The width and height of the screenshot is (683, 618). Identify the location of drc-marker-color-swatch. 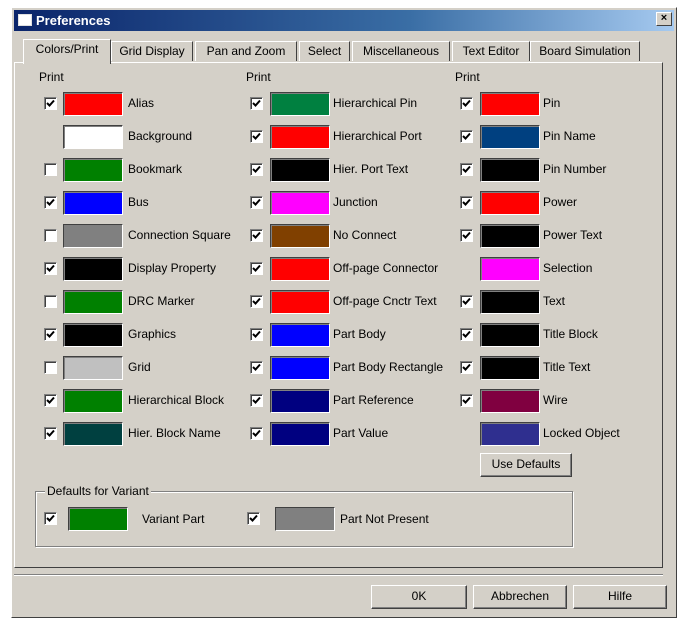
(93, 302).